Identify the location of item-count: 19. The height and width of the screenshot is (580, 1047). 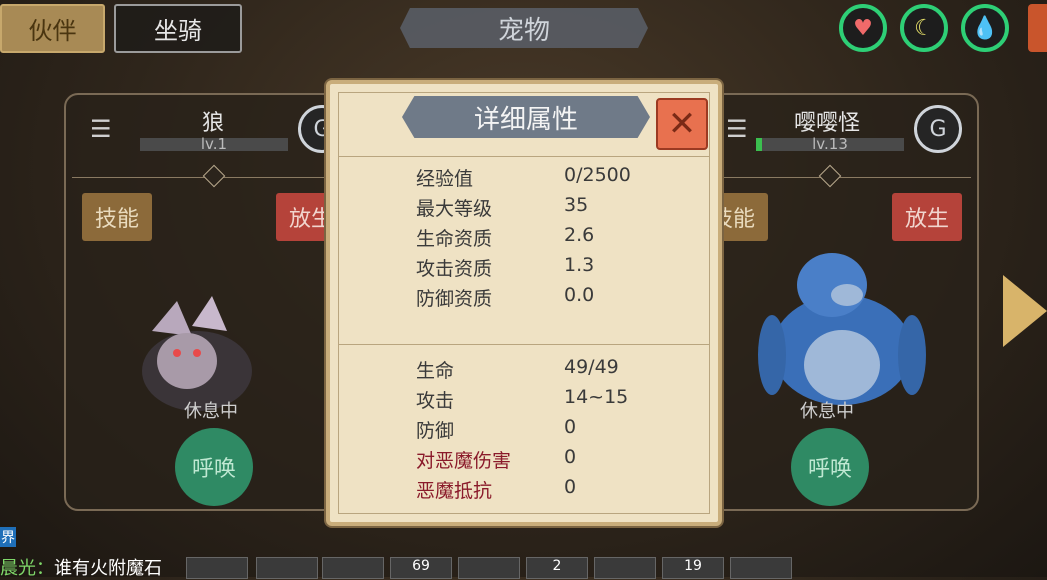
(693, 566).